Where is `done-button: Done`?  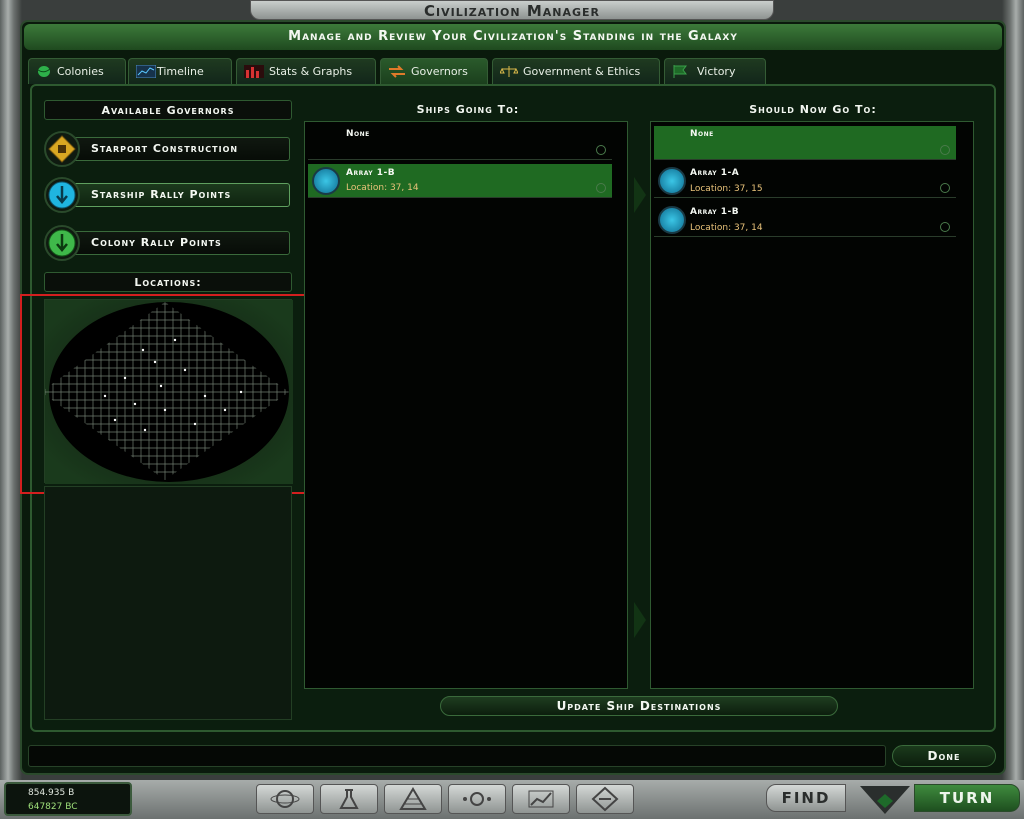
done-button: Done is located at coordinates (944, 756).